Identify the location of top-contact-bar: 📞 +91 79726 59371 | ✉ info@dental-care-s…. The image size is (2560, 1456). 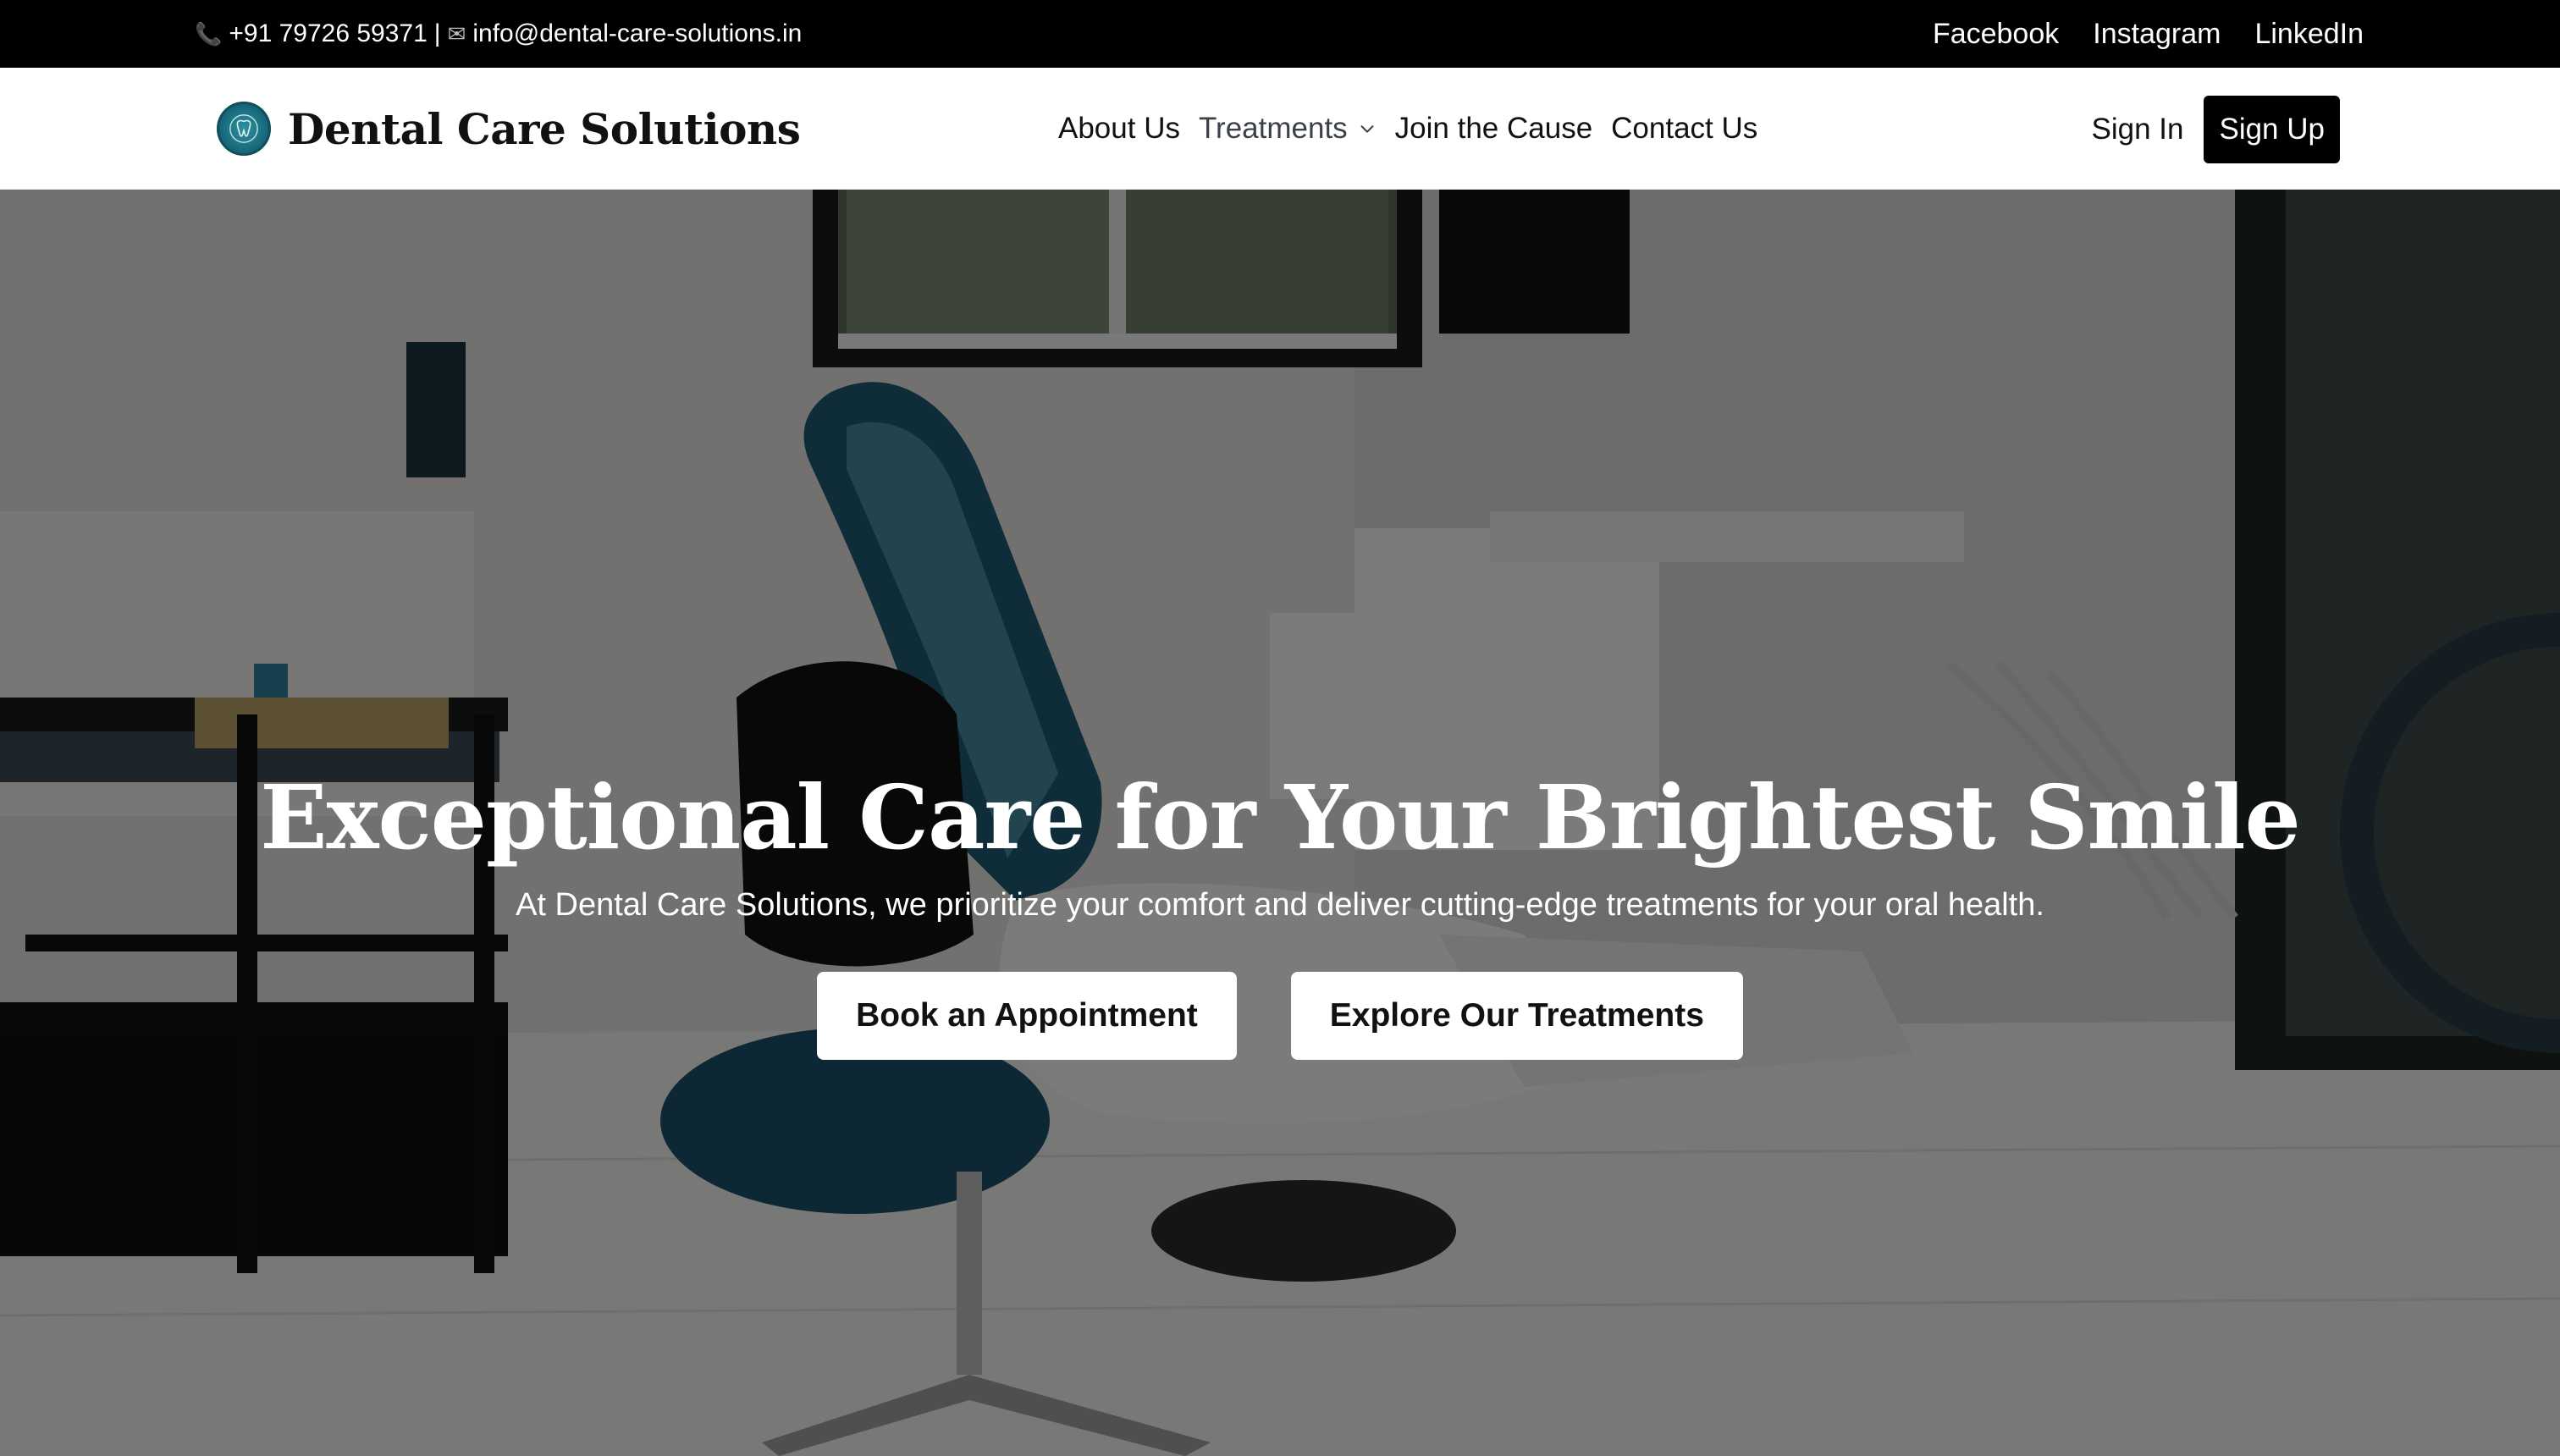
(1280, 34).